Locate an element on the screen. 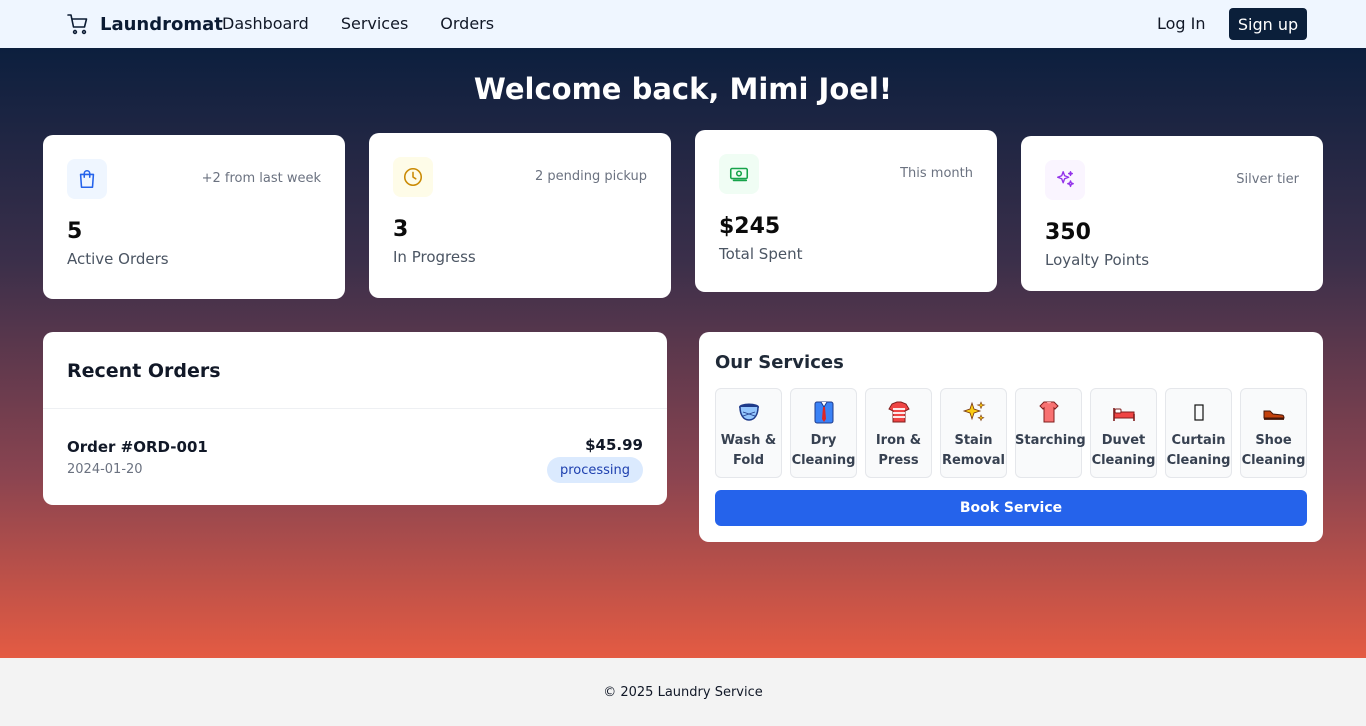  service-duvet-cleaning: Duvet Cleaning is located at coordinates (1123, 433).